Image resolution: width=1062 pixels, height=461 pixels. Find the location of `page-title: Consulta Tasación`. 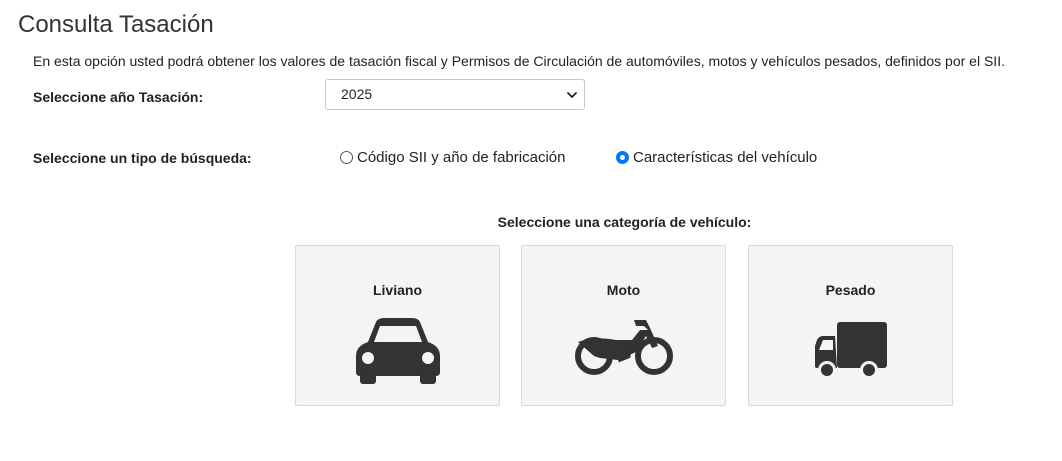

page-title: Consulta Tasación is located at coordinates (116, 24).